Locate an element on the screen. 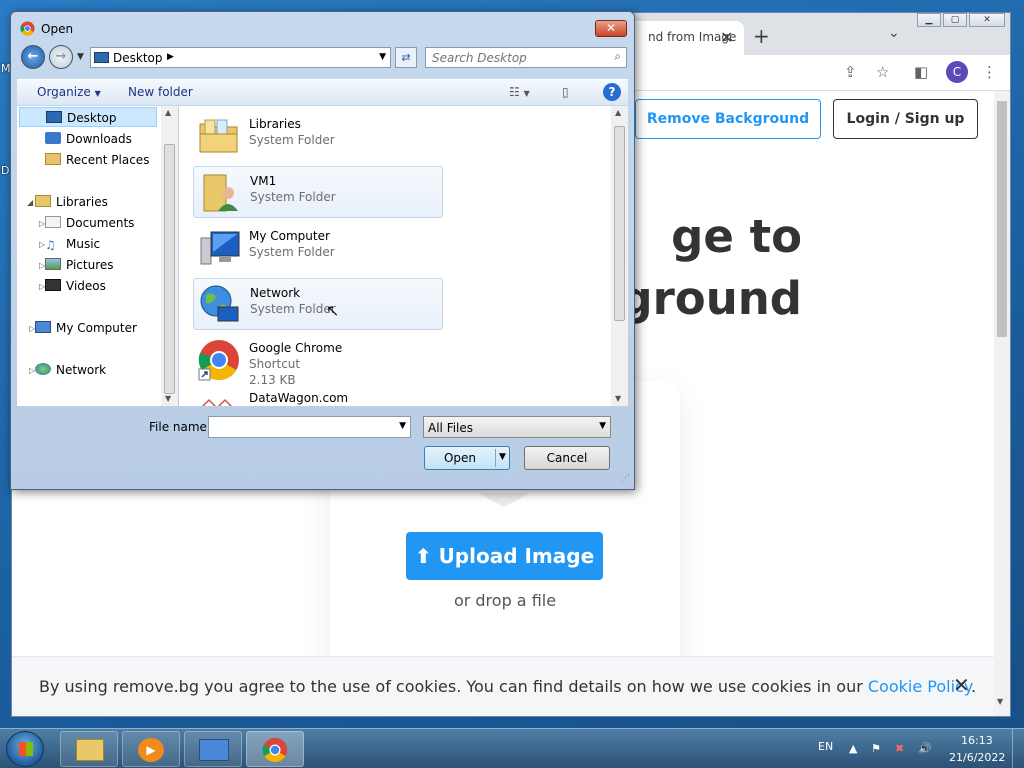  file-scroll-up-icon: ▲ is located at coordinates (618, 112).